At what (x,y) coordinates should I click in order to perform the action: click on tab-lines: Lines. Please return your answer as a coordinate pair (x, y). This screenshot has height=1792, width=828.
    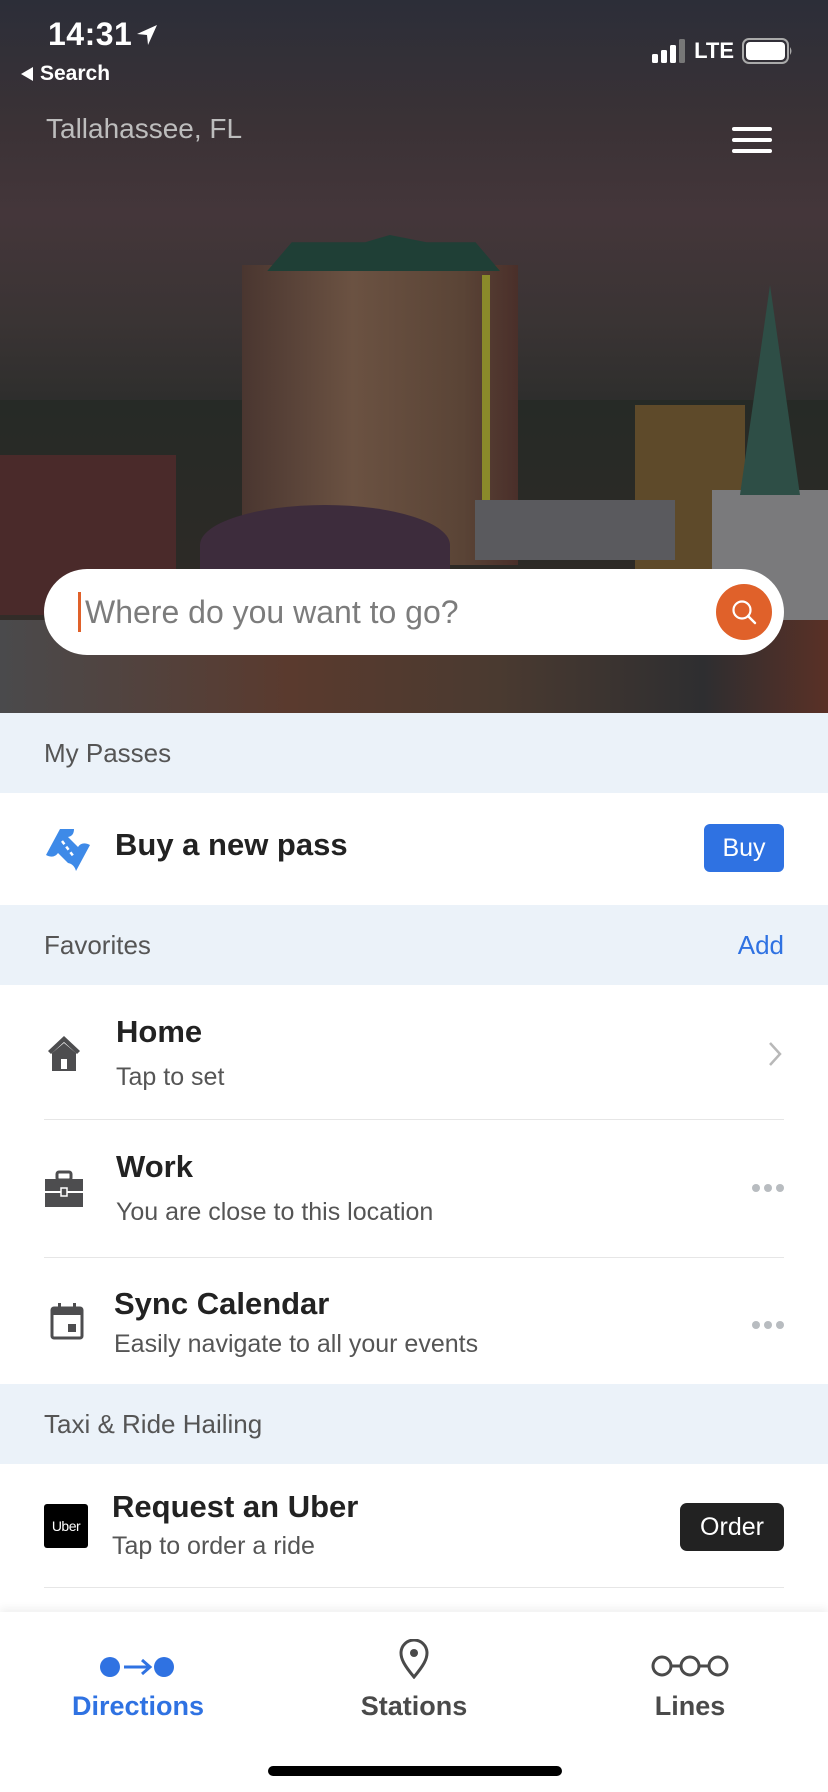
    Looking at the image, I should click on (690, 1667).